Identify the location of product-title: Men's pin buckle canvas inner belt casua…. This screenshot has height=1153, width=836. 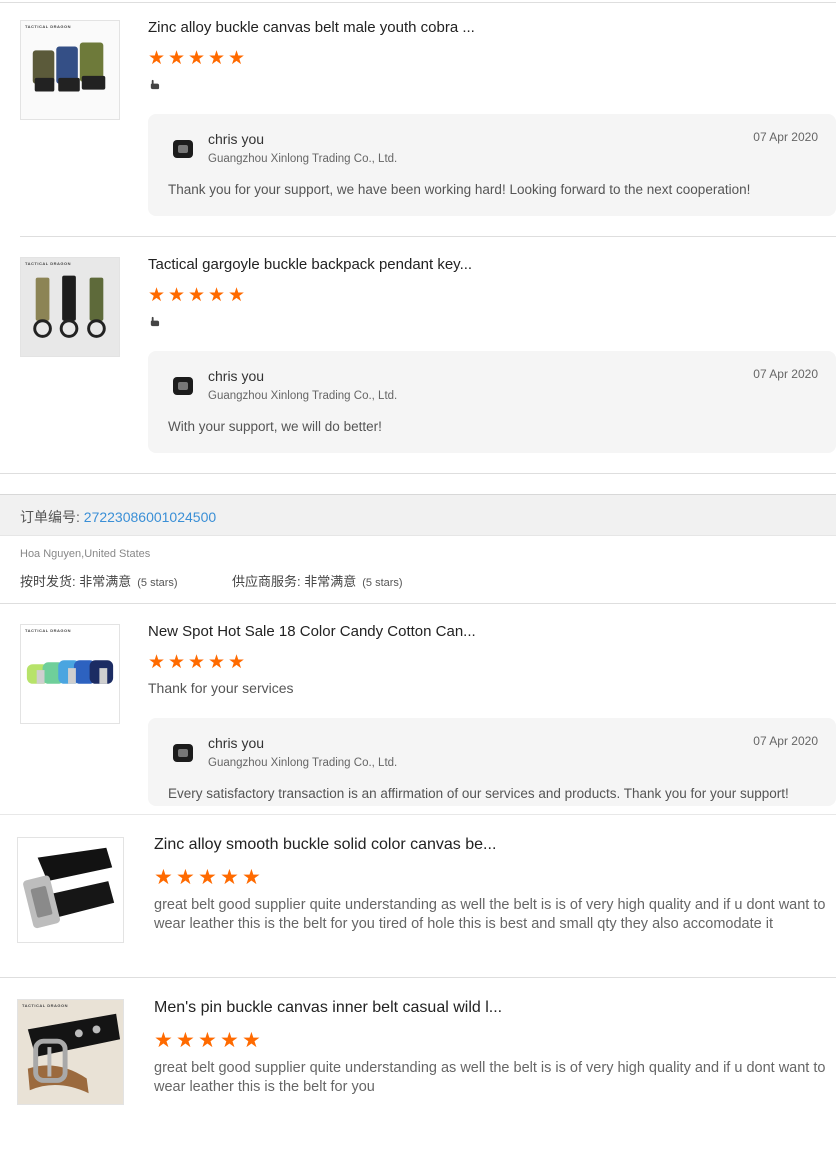
(328, 1008).